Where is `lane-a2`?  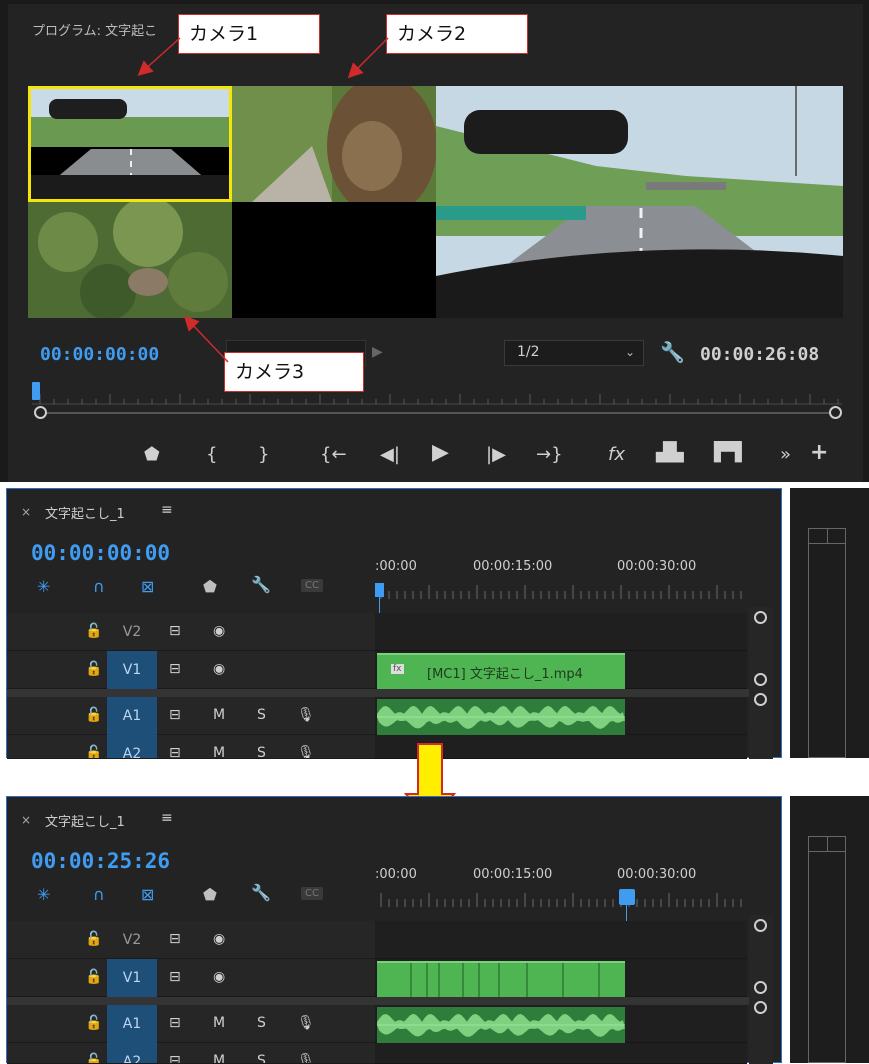
lane-a2 is located at coordinates (561, 1053).